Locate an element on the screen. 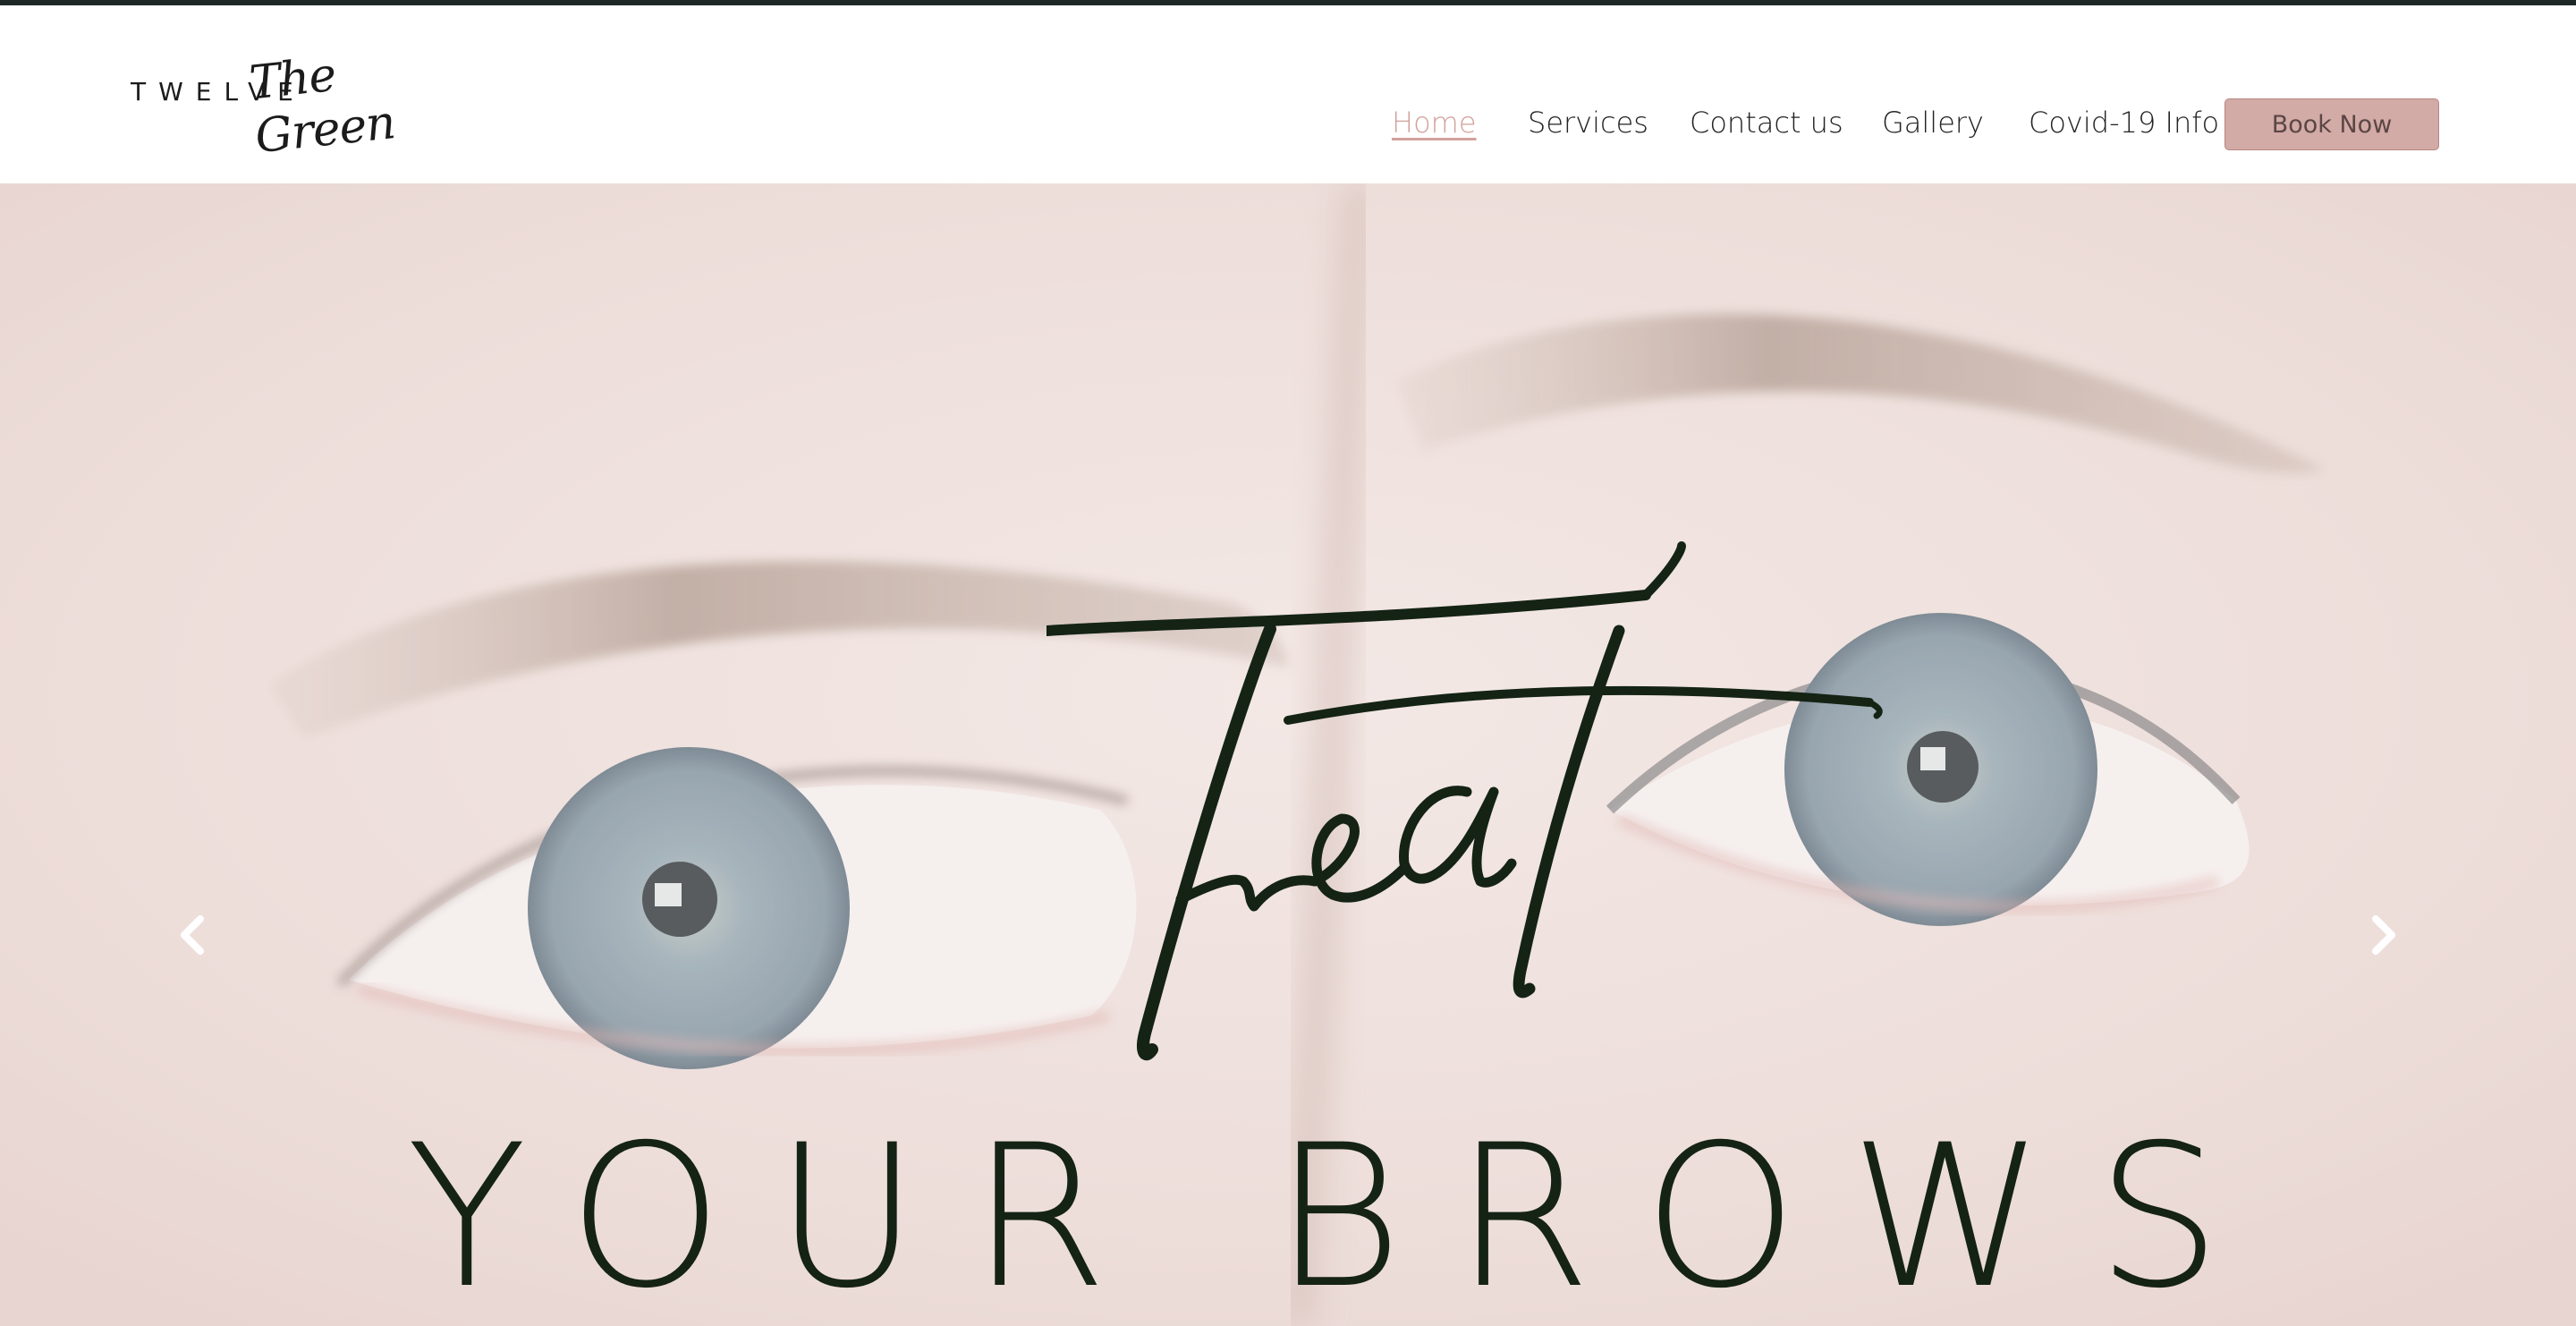 The image size is (2576, 1326). nav-covid-info: Covid-19 Info is located at coordinates (2124, 123).